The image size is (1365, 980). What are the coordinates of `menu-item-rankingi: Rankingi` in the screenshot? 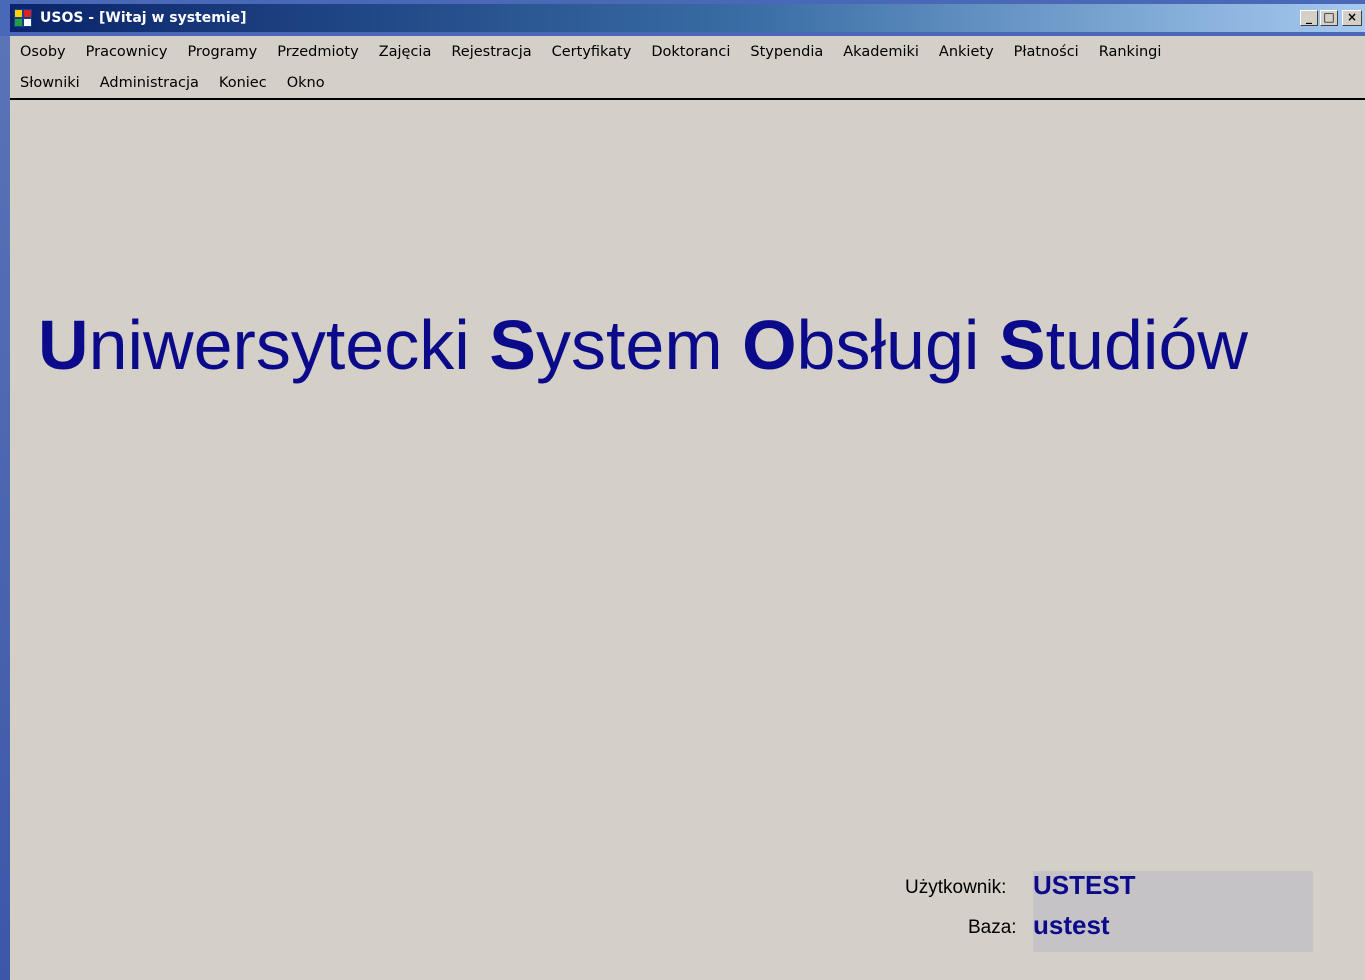 It's located at (1130, 52).